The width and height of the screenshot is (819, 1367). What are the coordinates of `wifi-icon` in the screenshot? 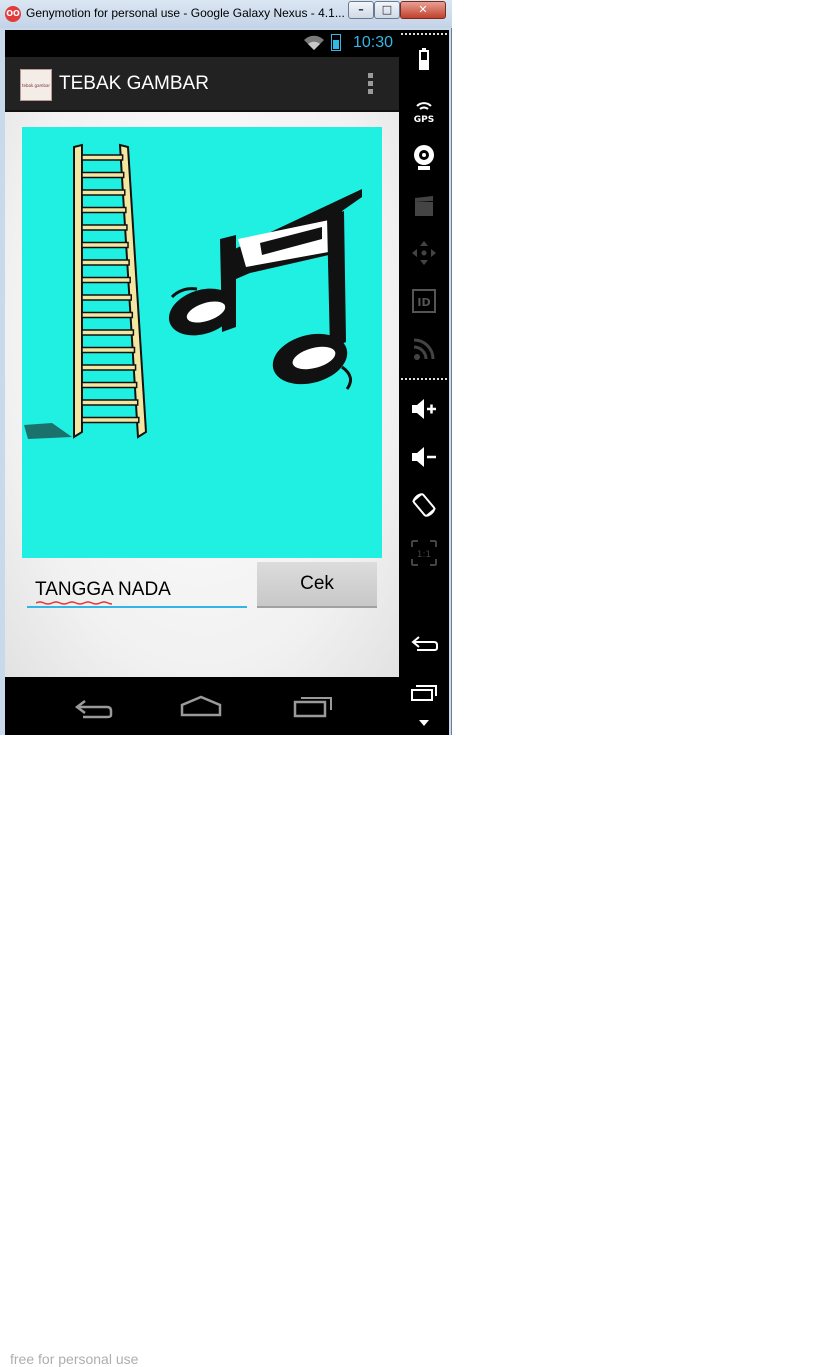 It's located at (314, 42).